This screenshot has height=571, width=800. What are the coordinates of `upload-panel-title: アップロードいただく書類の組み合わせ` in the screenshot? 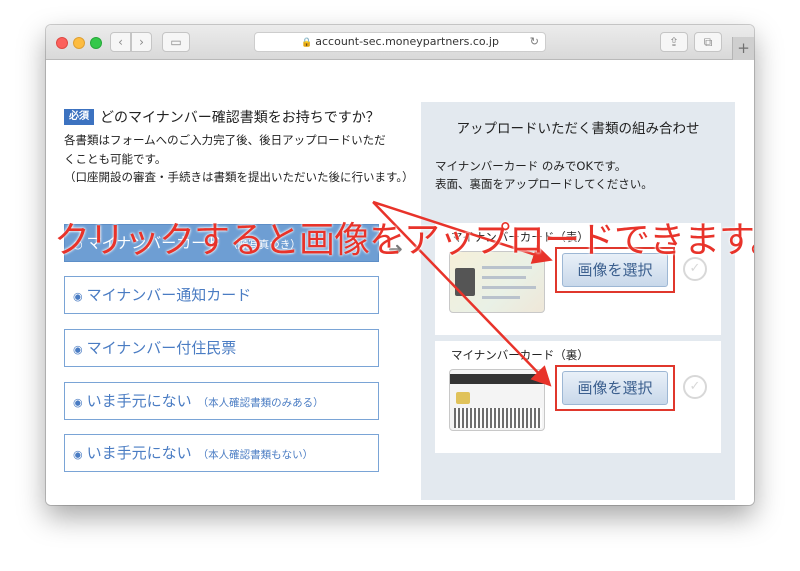 It's located at (578, 129).